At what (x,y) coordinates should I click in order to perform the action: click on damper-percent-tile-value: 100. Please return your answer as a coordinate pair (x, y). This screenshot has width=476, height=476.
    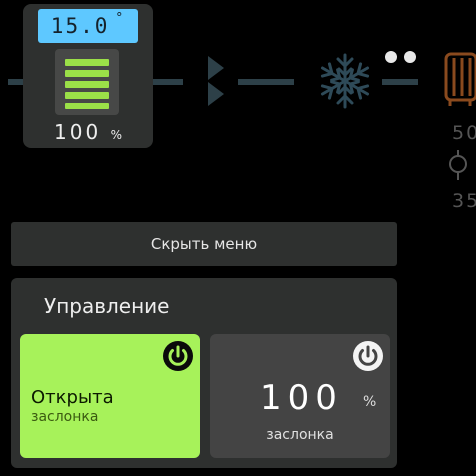
    Looking at the image, I should click on (301, 398).